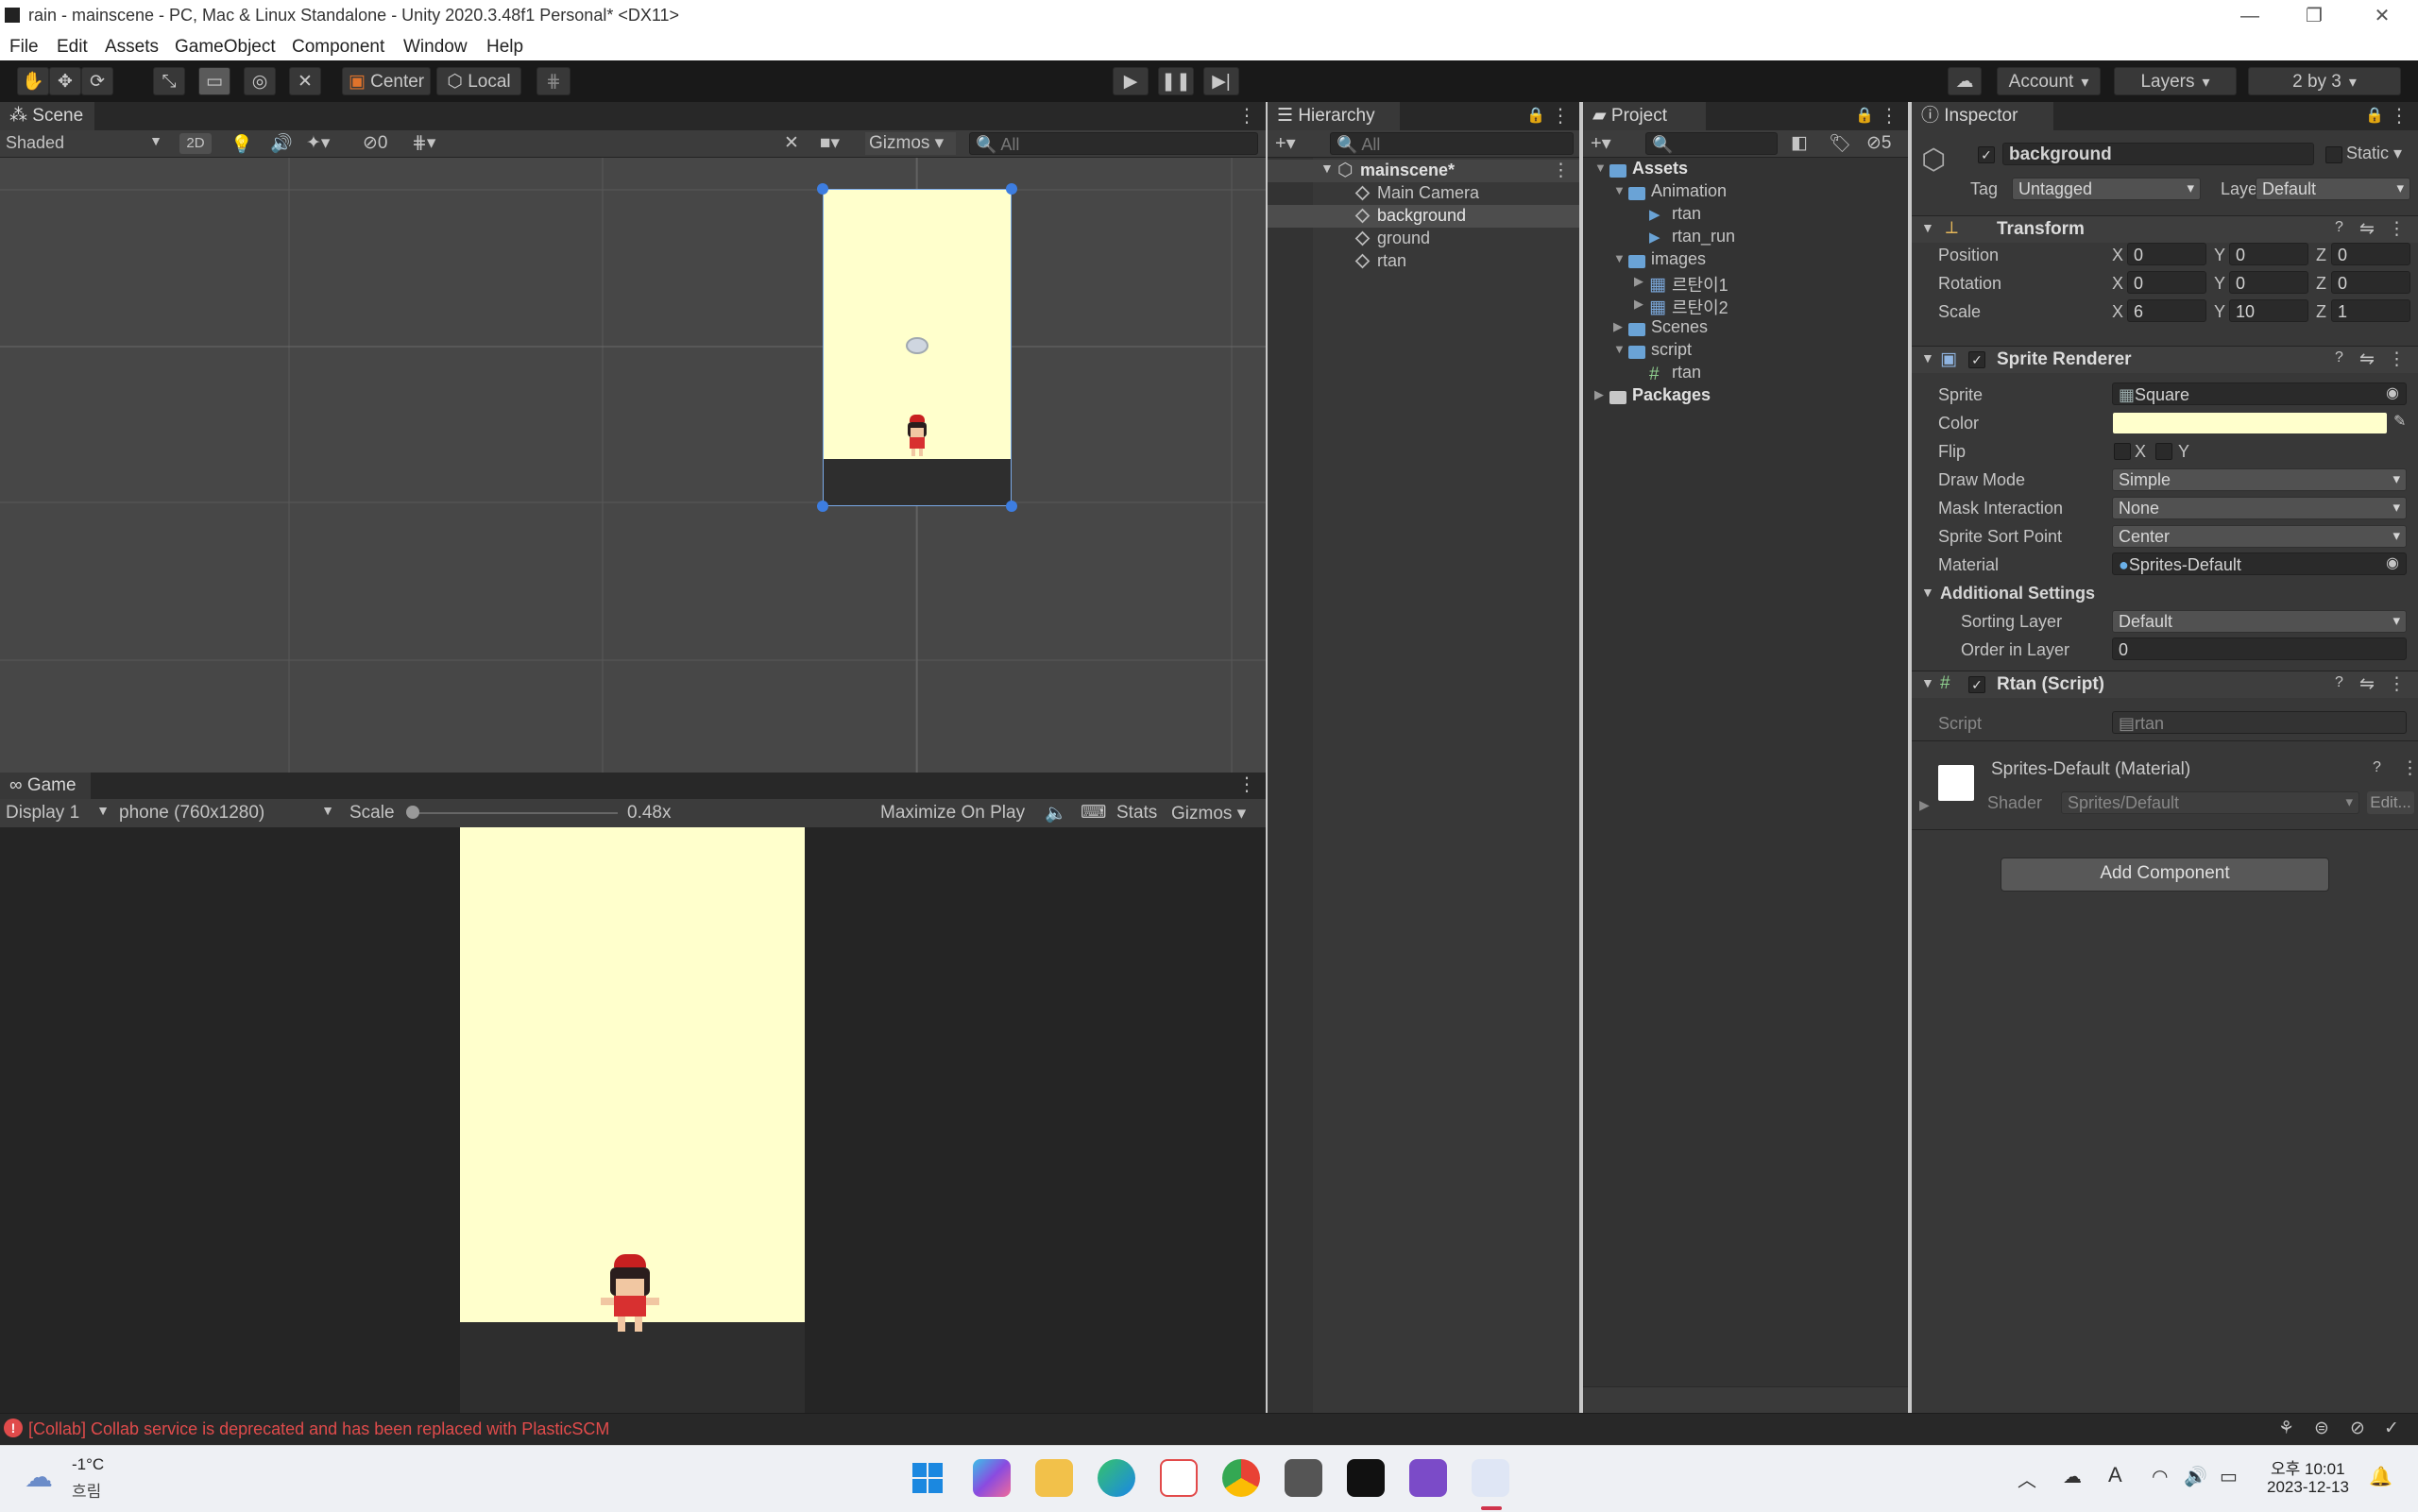  I want to click on start-windows-icon, so click(927, 1478).